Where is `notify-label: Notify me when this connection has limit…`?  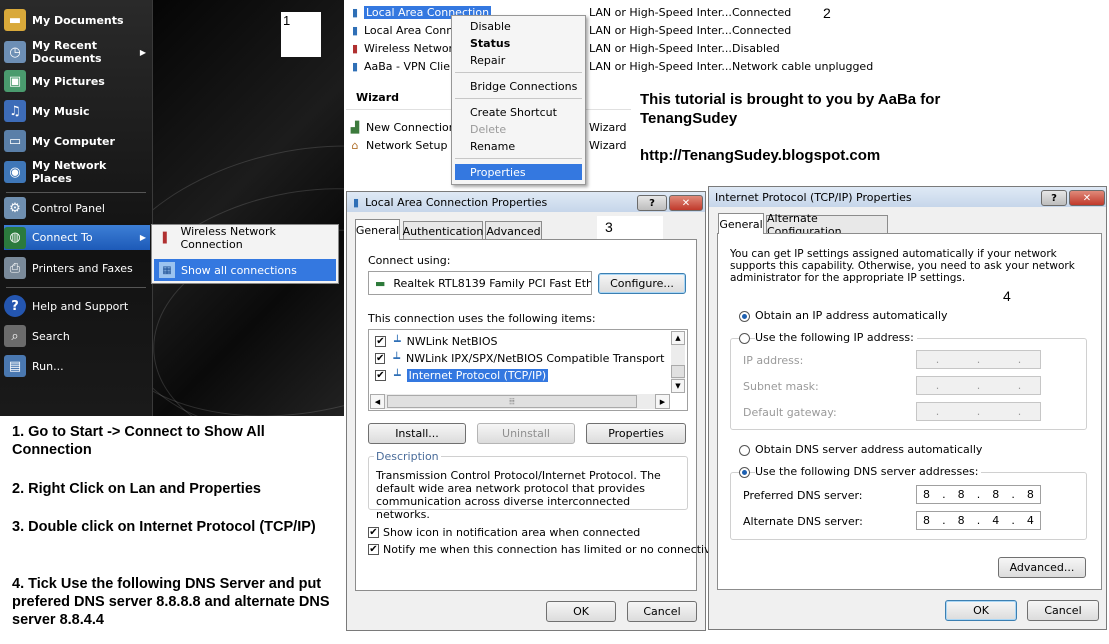 notify-label: Notify me when this connection has limit… is located at coordinates (554, 549).